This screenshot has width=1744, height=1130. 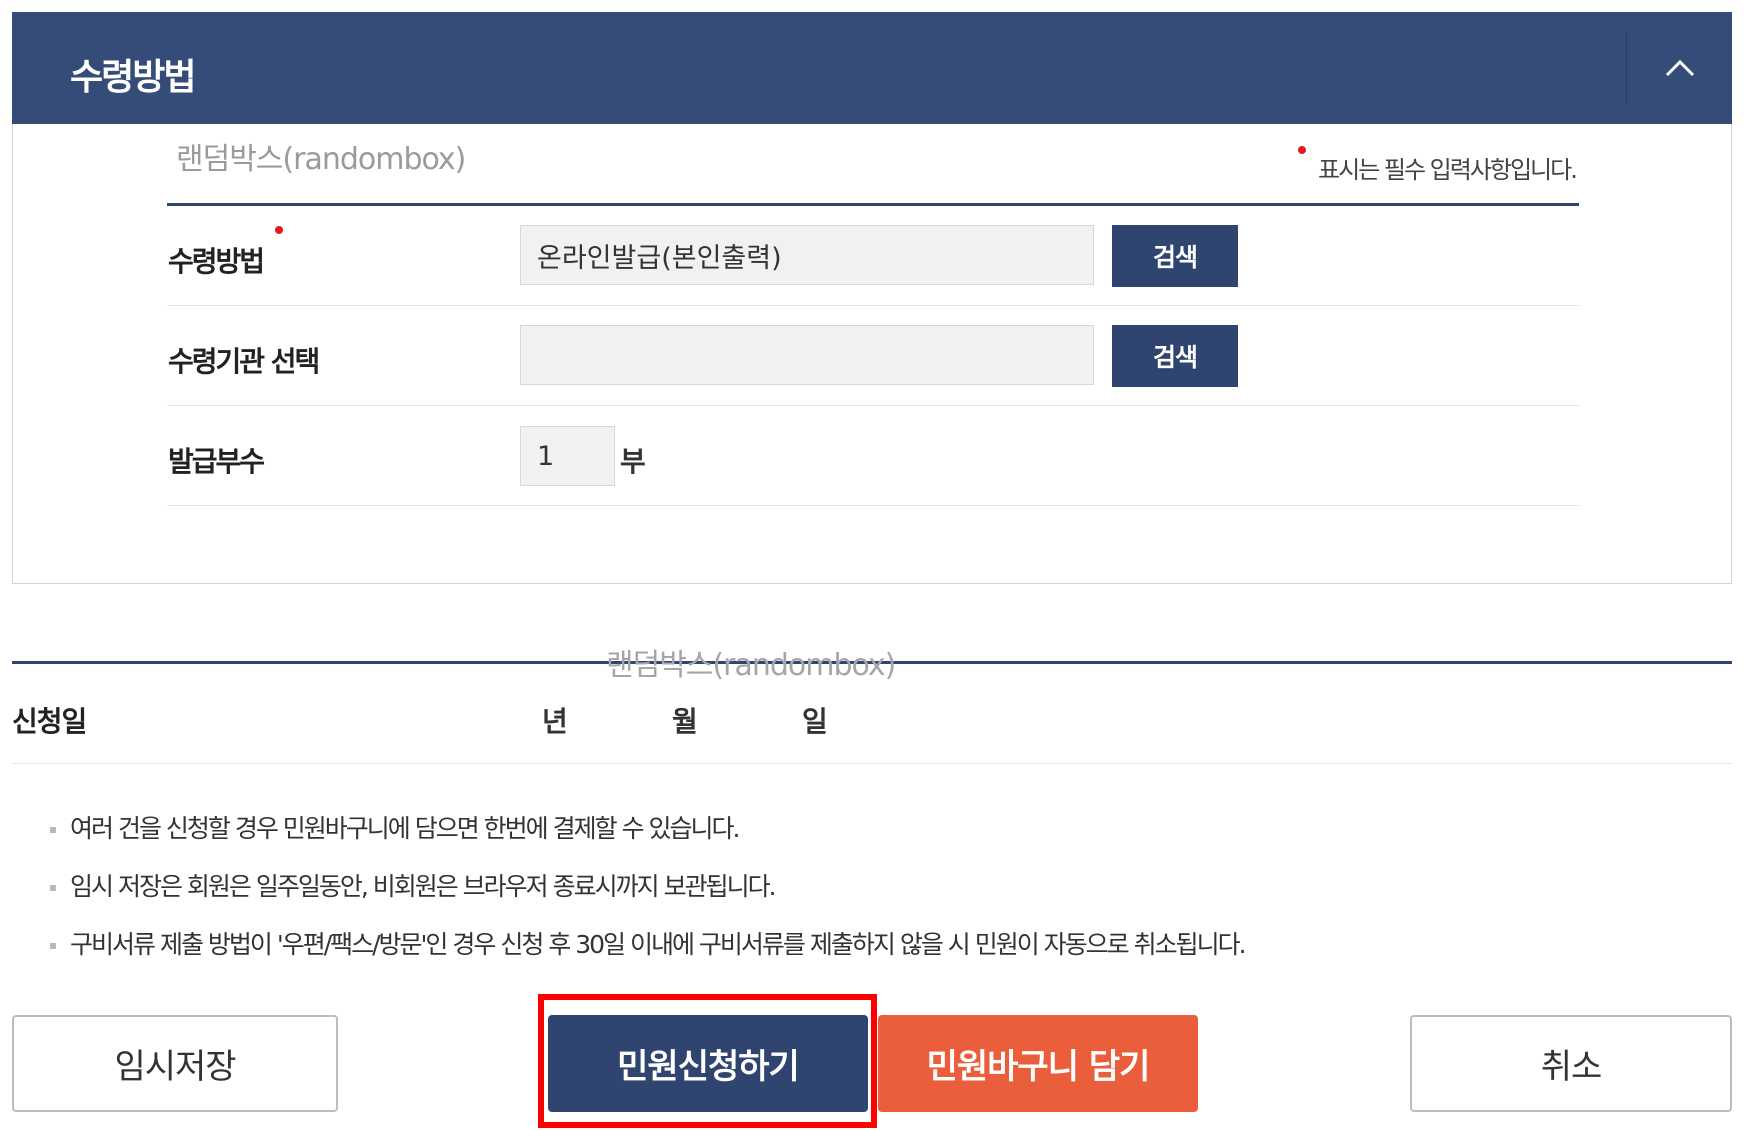 What do you see at coordinates (216, 261) in the screenshot?
I see `label-receipt-method: 수령방법` at bounding box center [216, 261].